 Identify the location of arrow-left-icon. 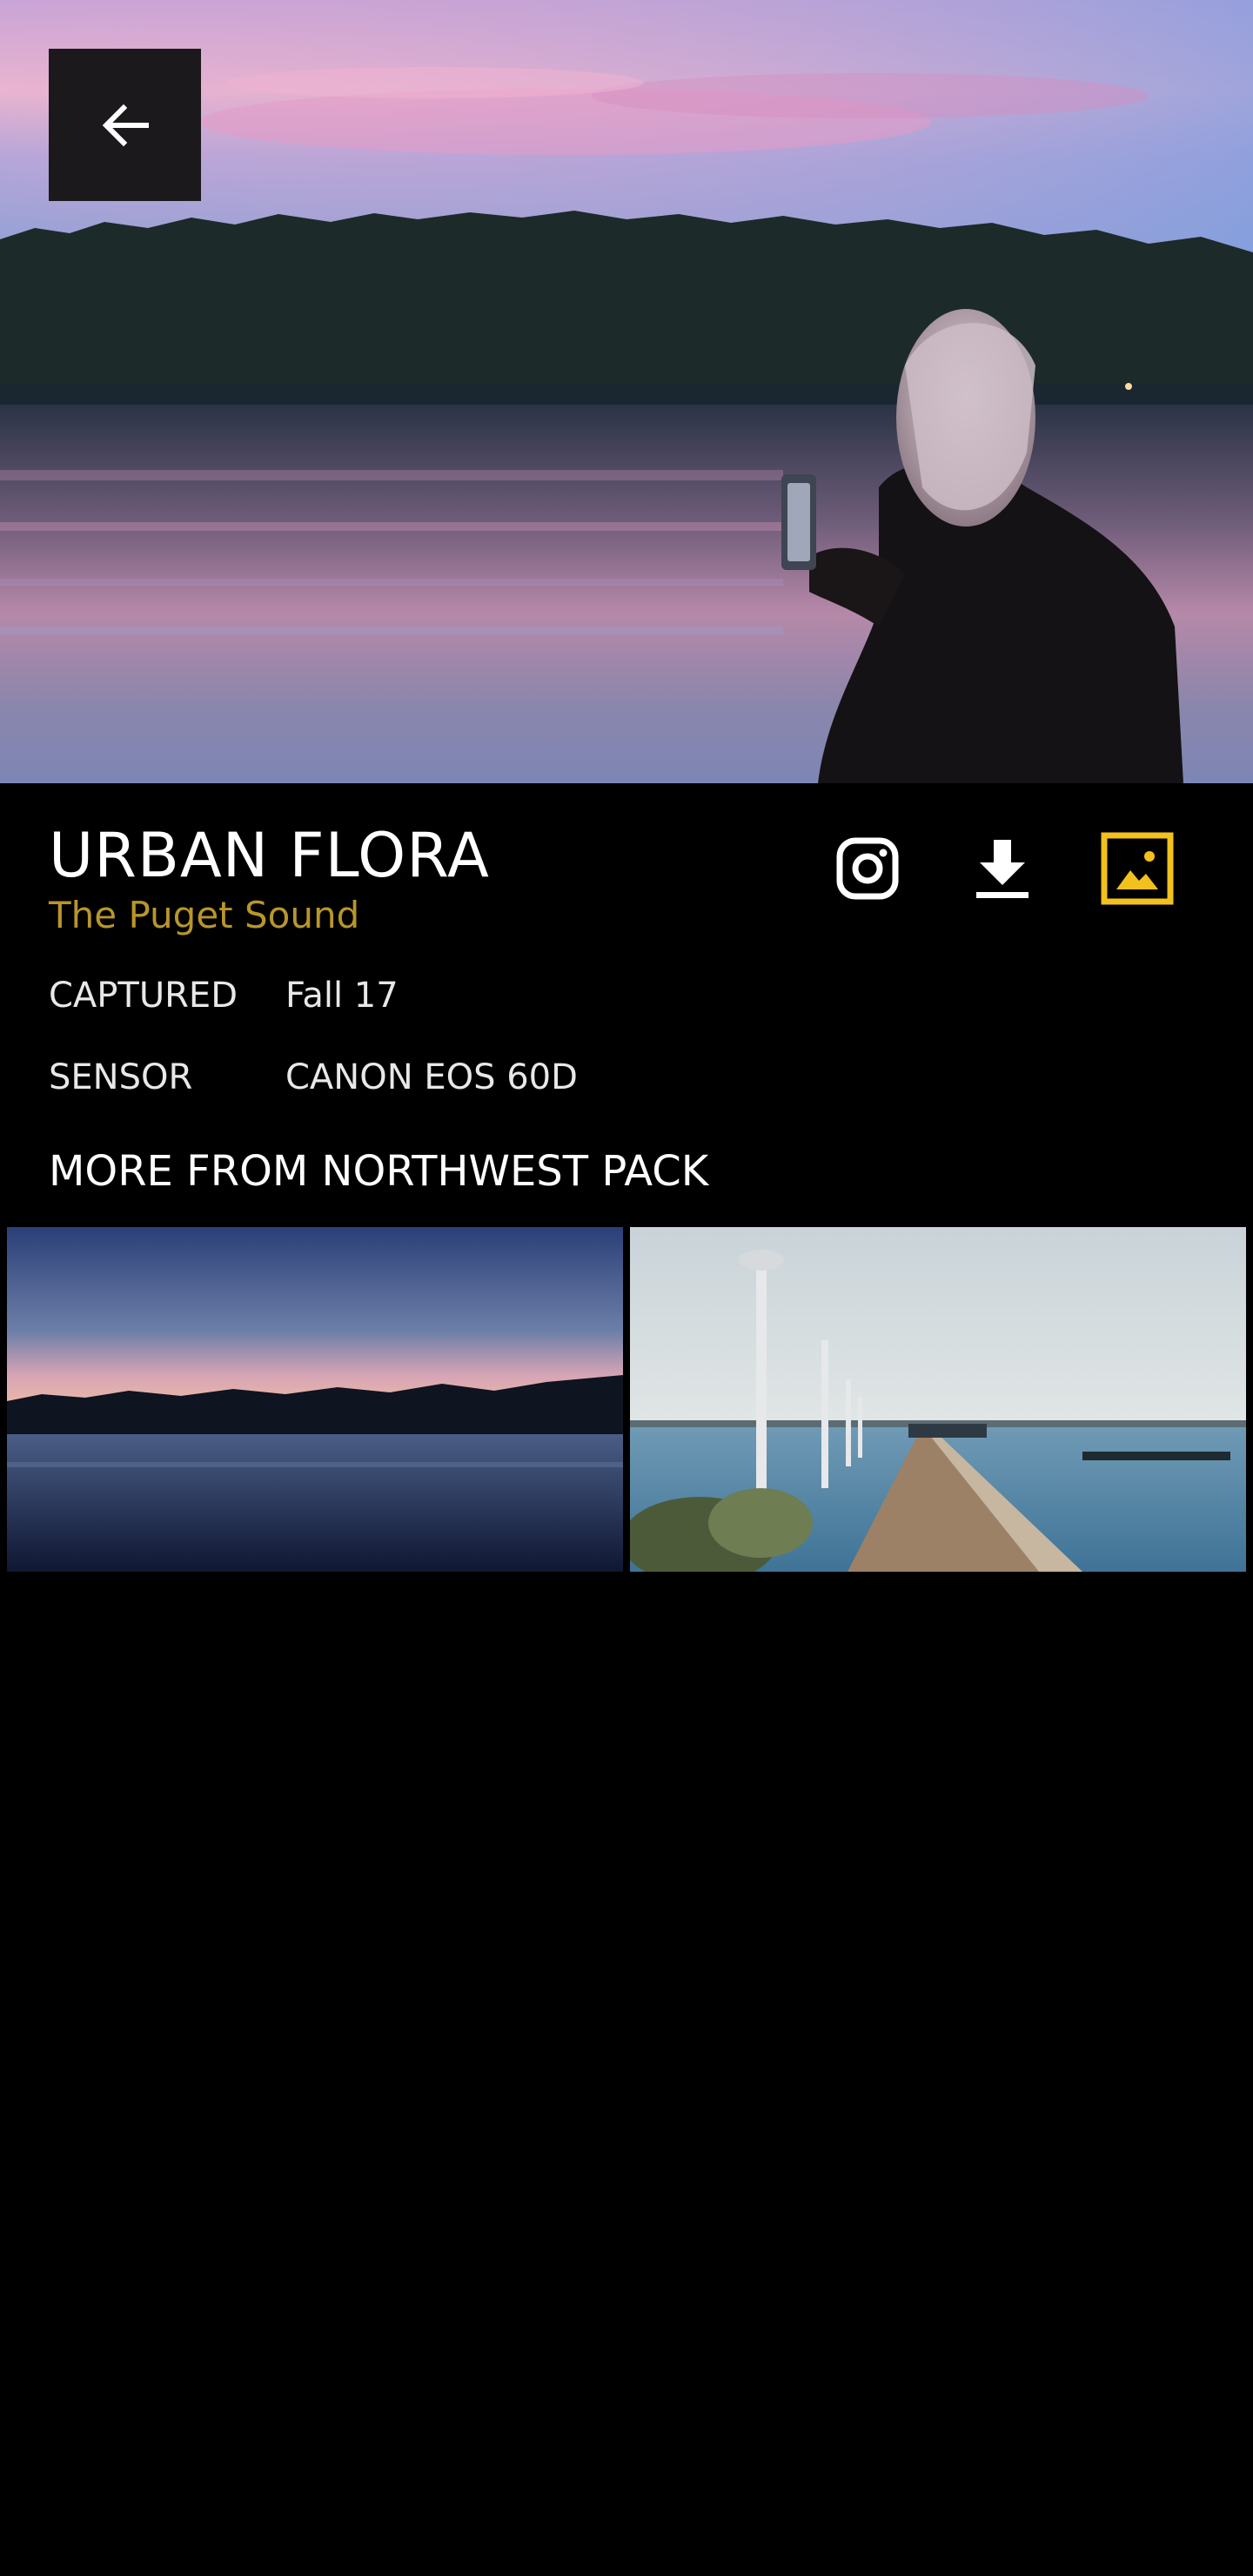
(125, 125).